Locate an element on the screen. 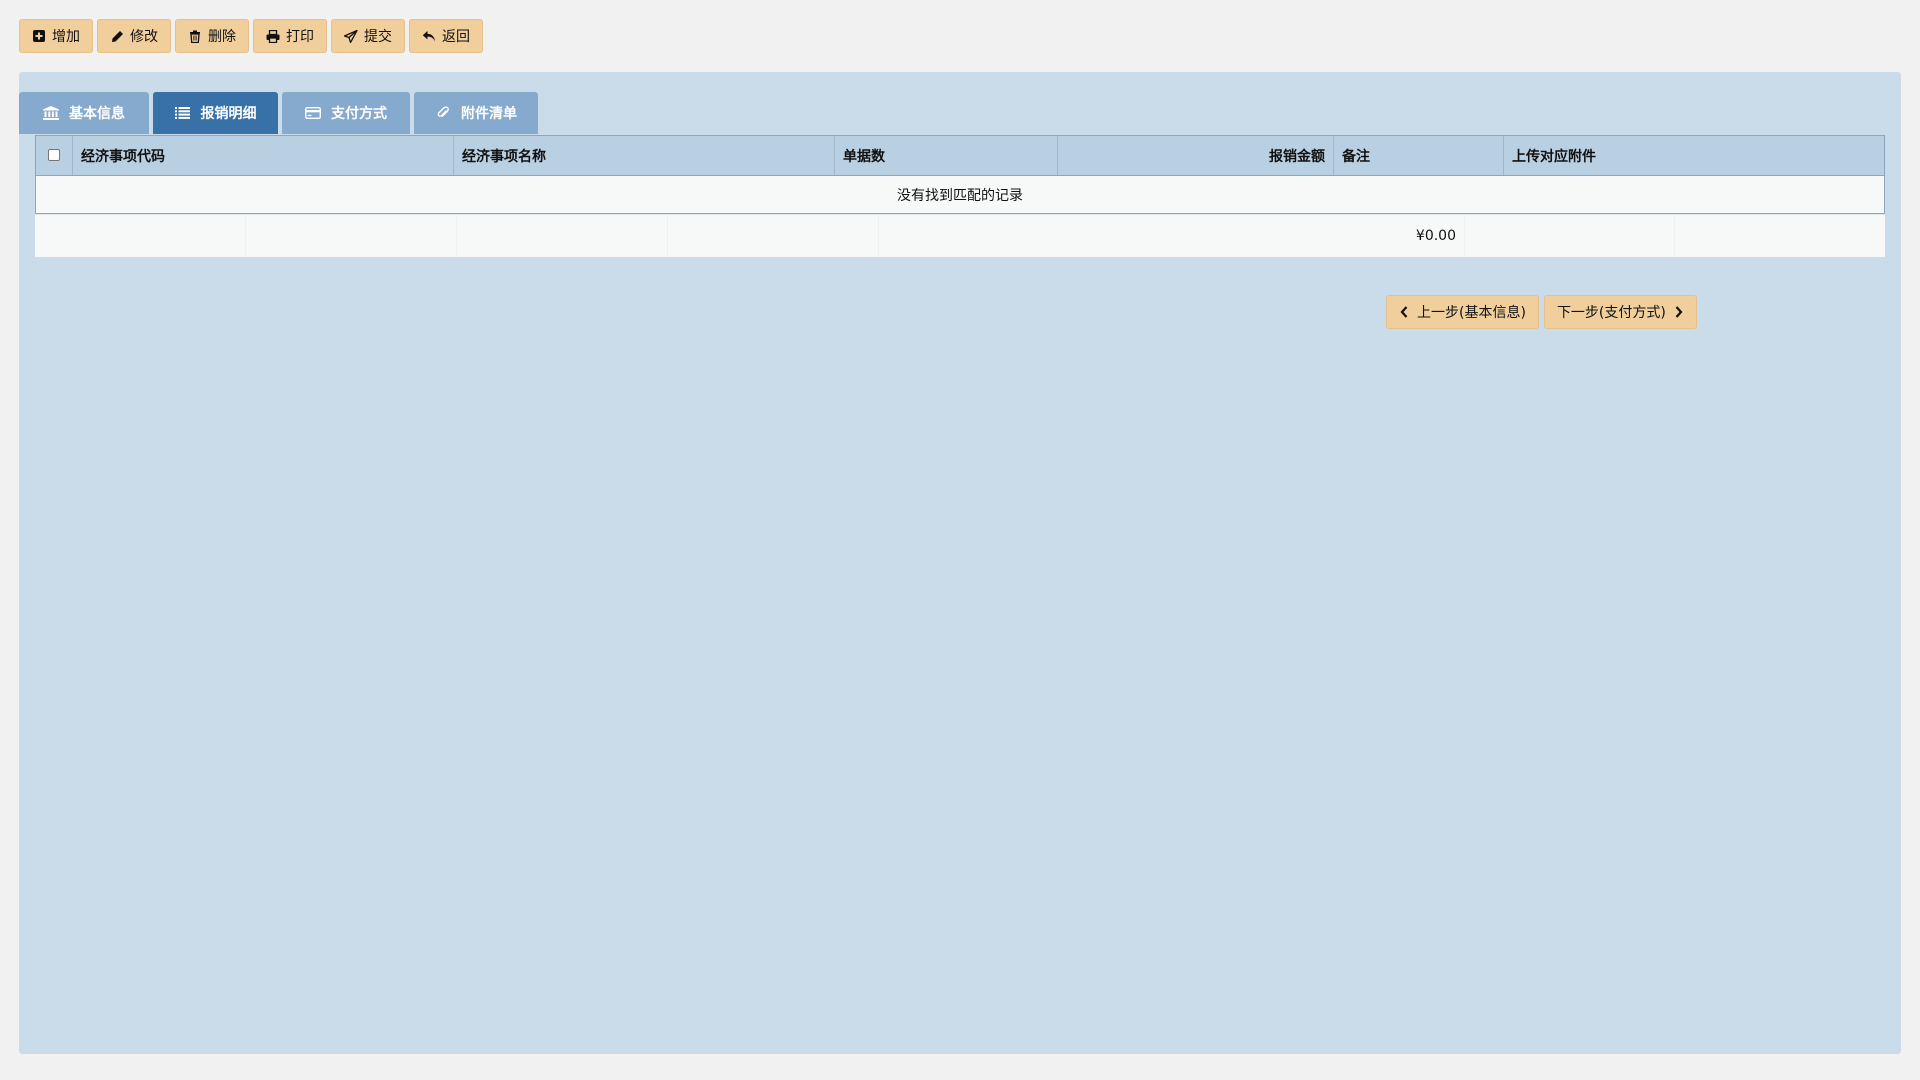  delete-button: 删除 is located at coordinates (212, 36).